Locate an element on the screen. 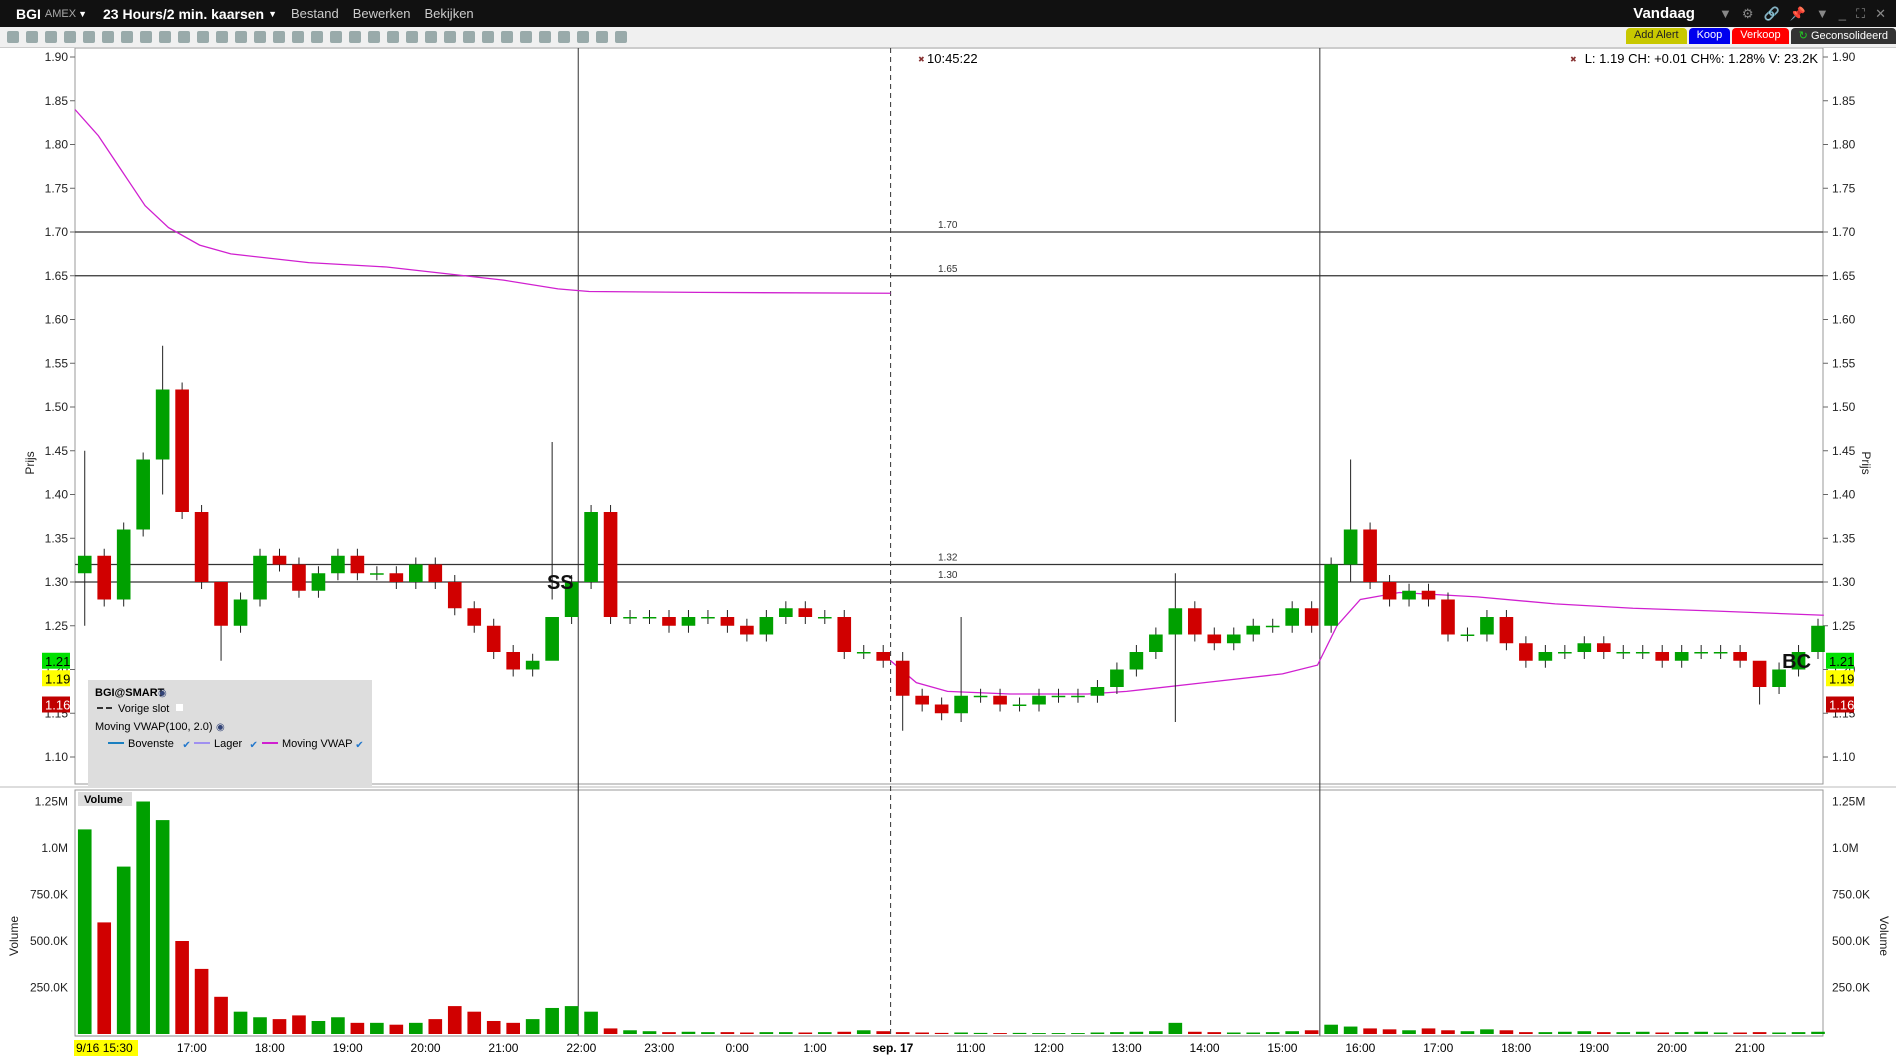 The width and height of the screenshot is (1896, 1060). refresh-icon: ↻ is located at coordinates (1804, 36).